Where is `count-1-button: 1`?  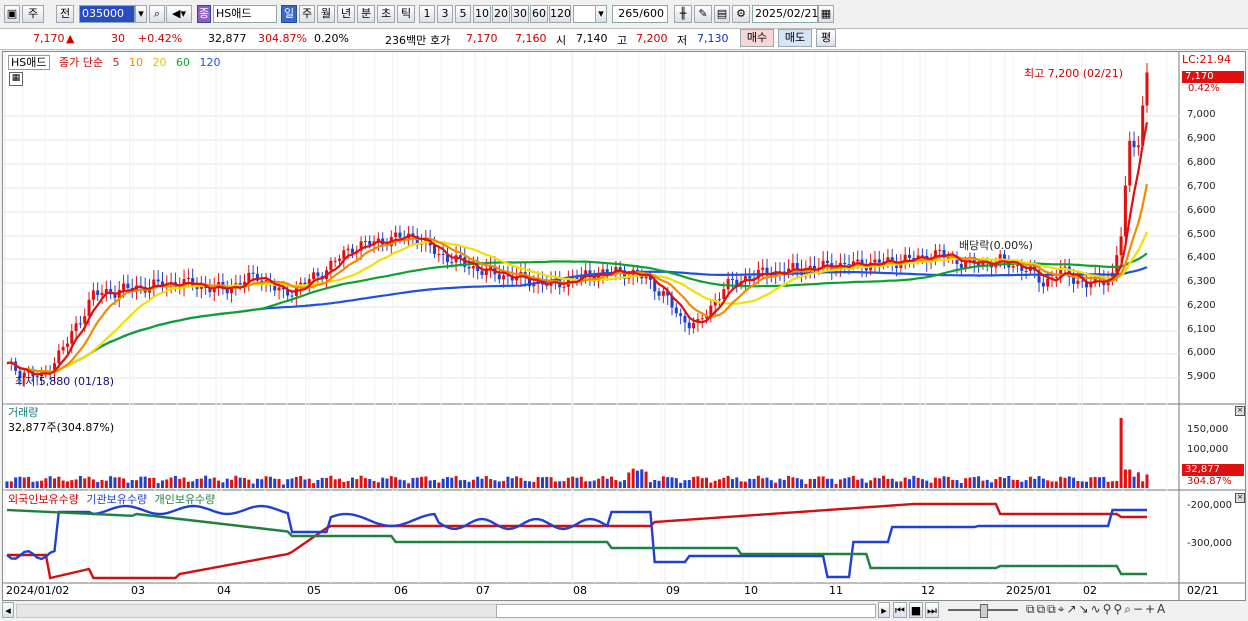 count-1-button: 1 is located at coordinates (427, 14).